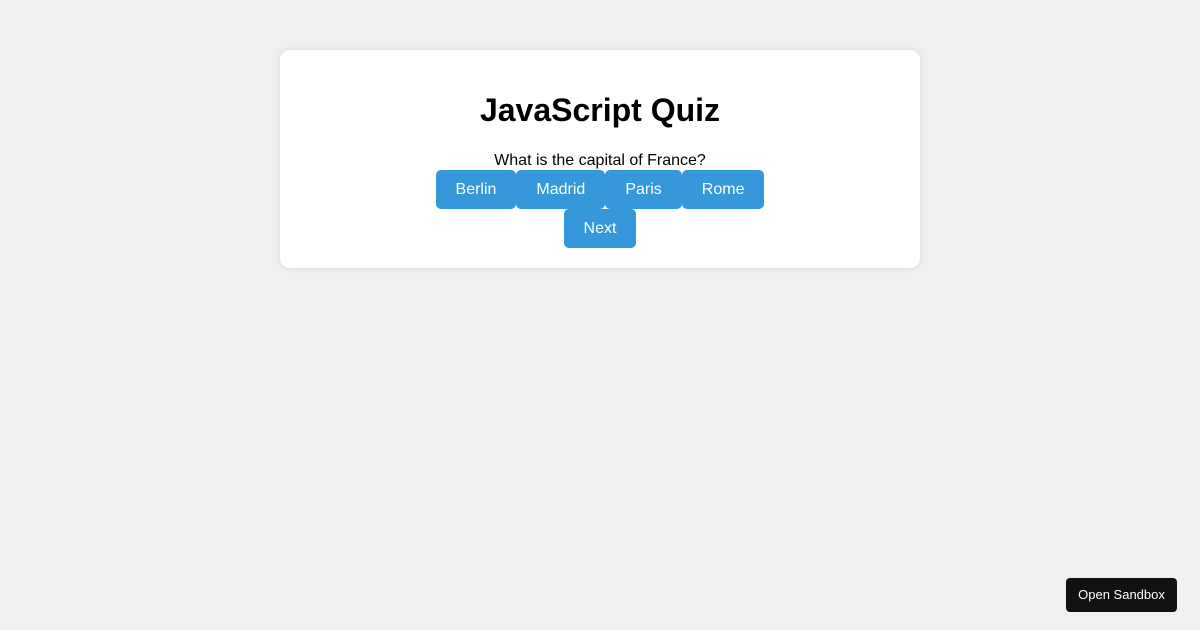 This screenshot has height=630, width=1200. What do you see at coordinates (643, 189) in the screenshot?
I see `answer-option-paris: Paris` at bounding box center [643, 189].